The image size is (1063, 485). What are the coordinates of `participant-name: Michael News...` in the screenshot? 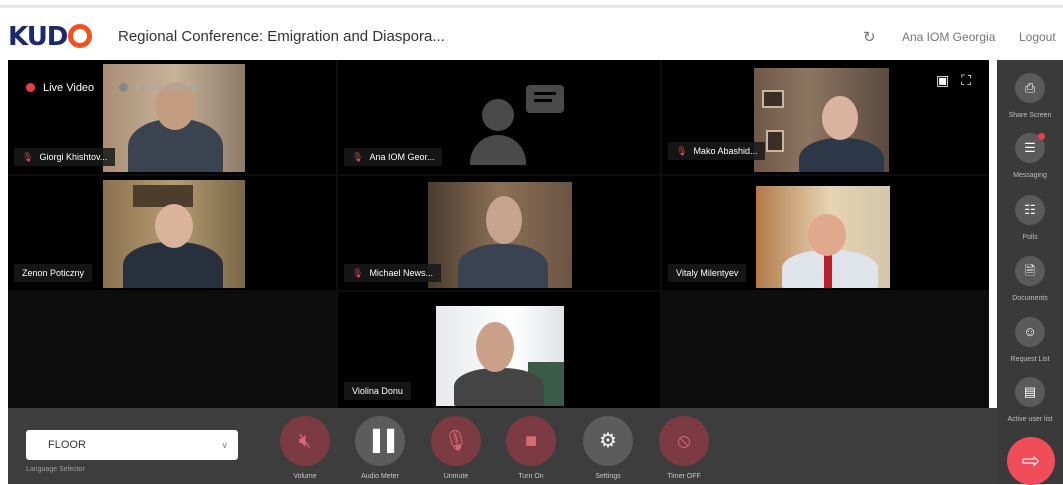 It's located at (401, 273).